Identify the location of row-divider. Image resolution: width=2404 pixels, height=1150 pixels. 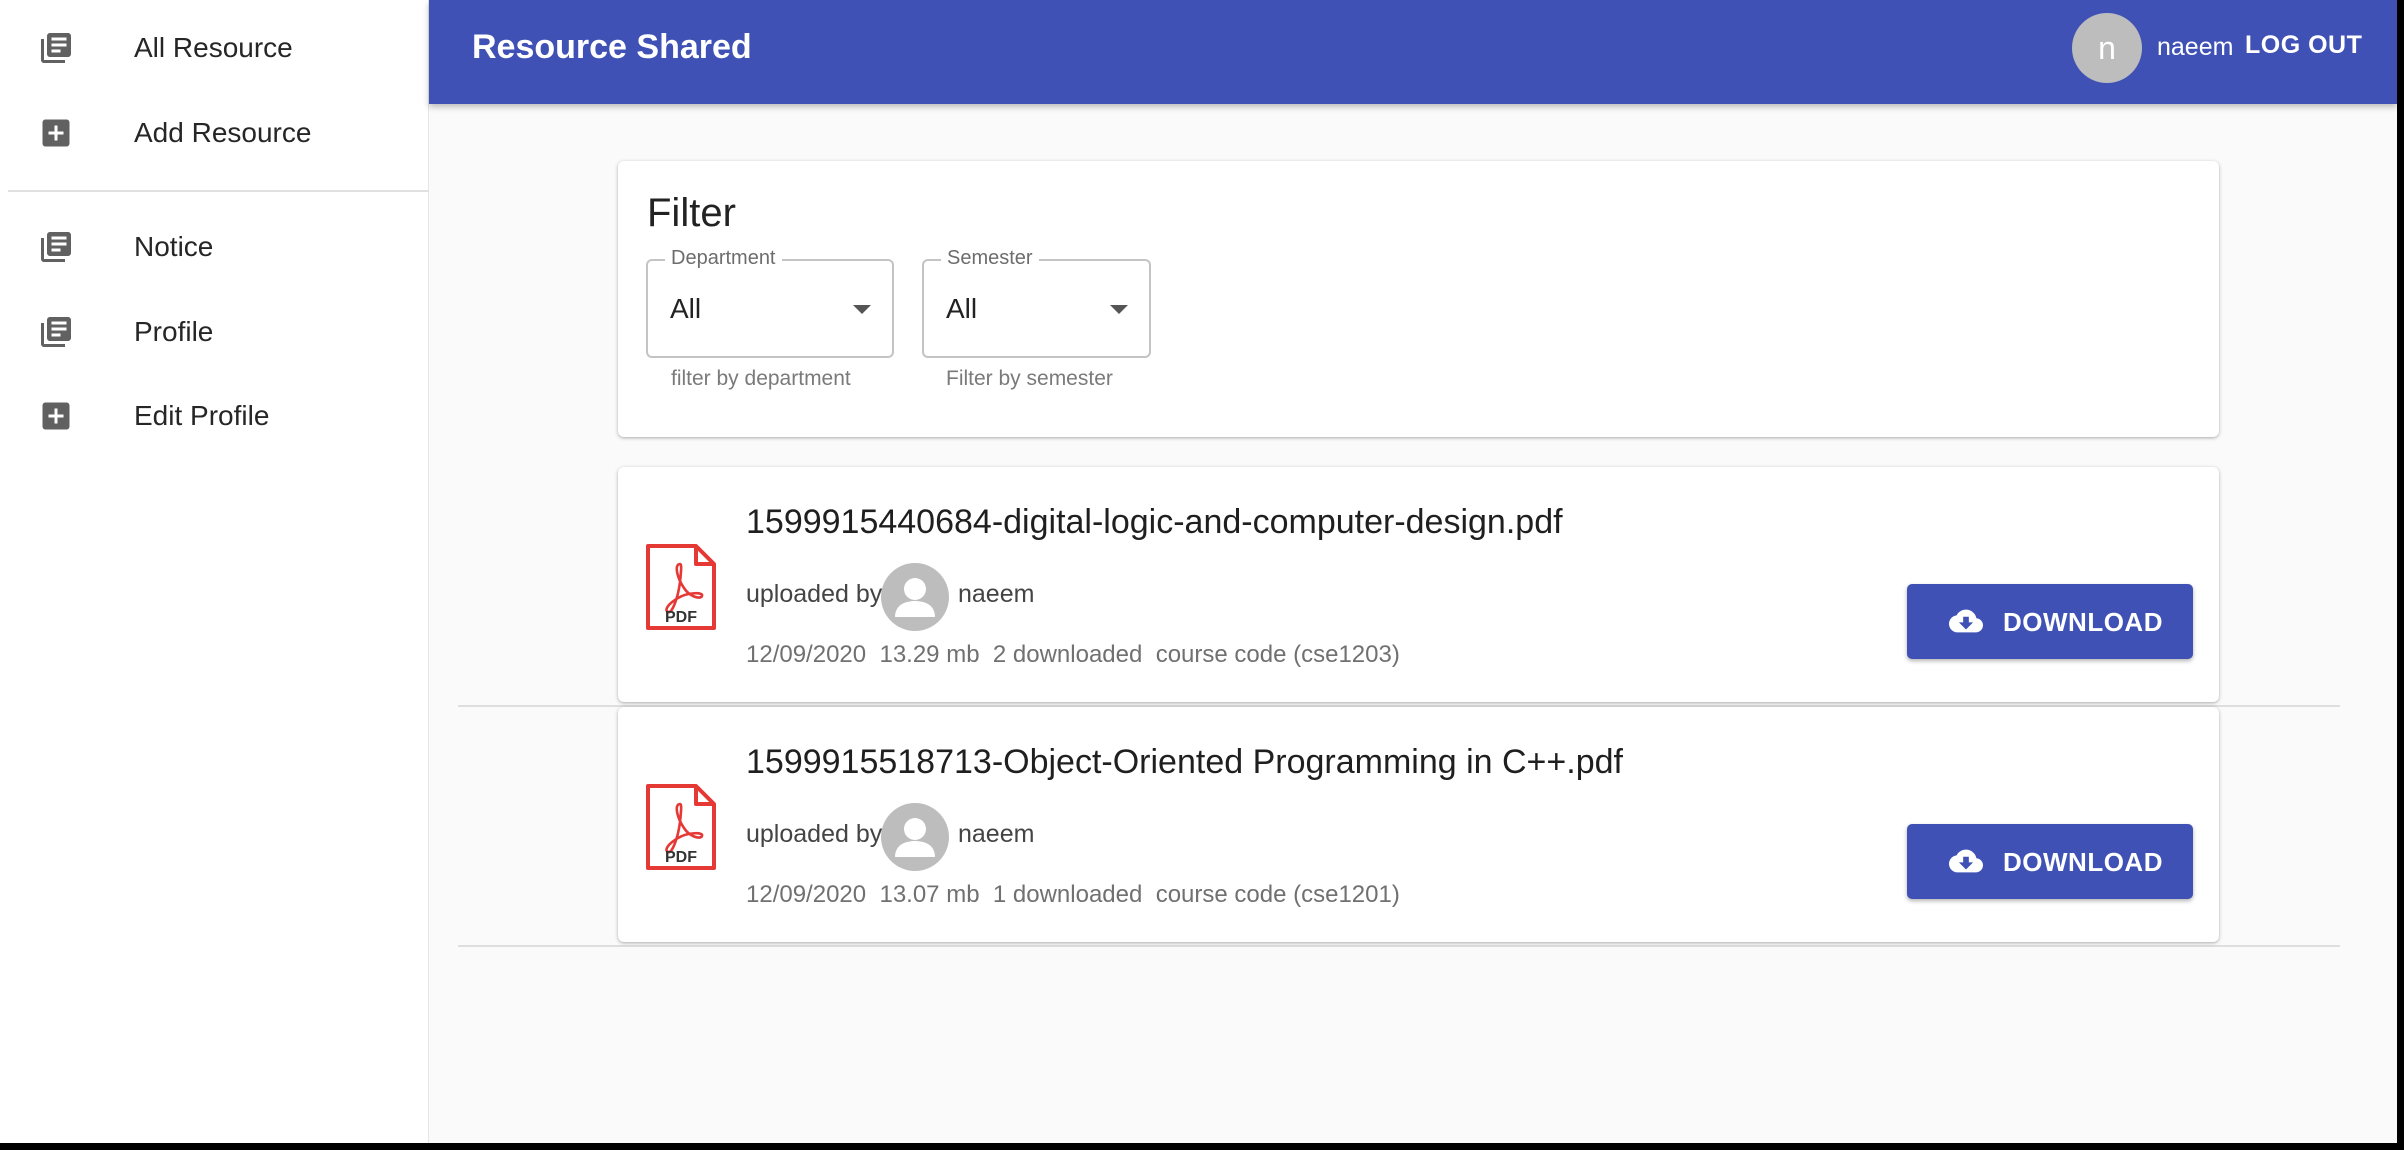
(1399, 946).